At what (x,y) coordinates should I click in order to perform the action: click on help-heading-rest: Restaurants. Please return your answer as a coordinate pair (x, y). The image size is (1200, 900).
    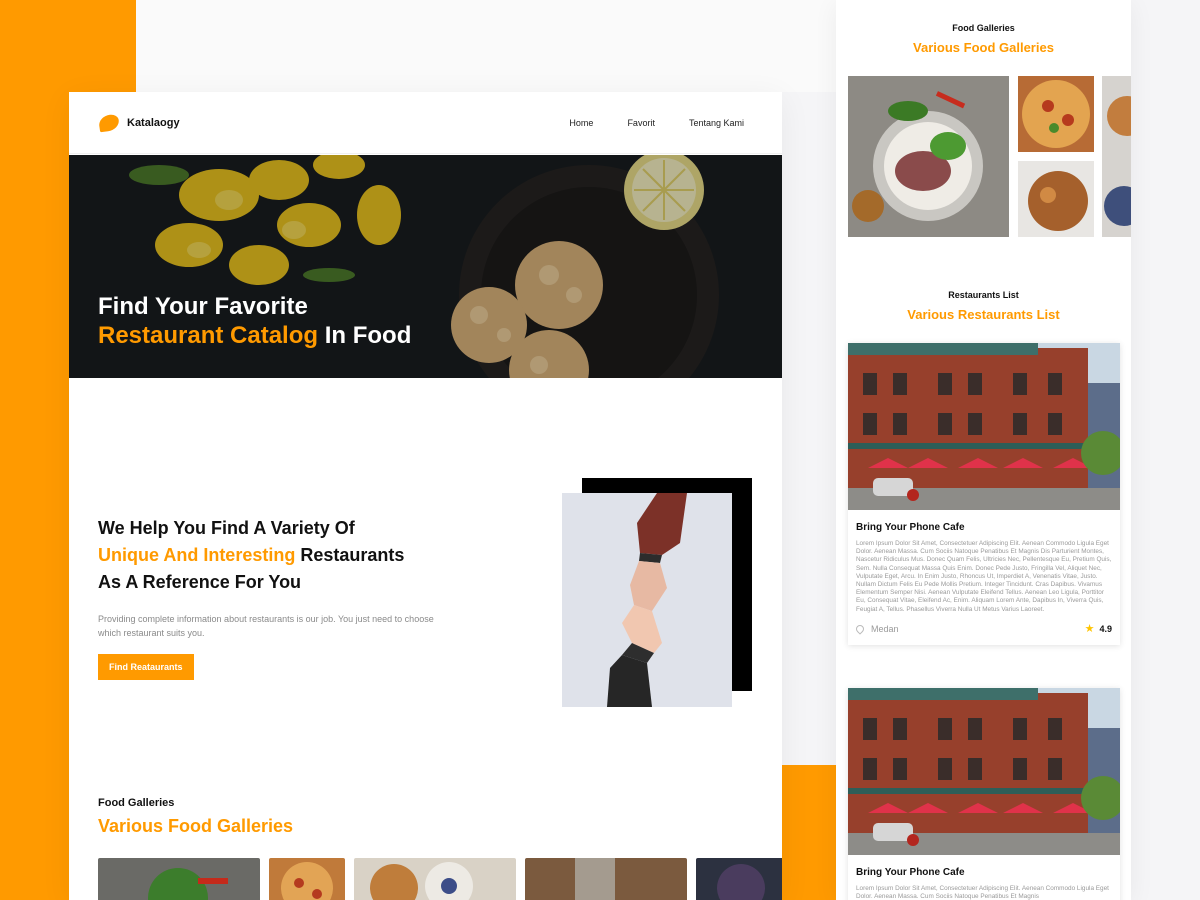
    Looking at the image, I should click on (350, 555).